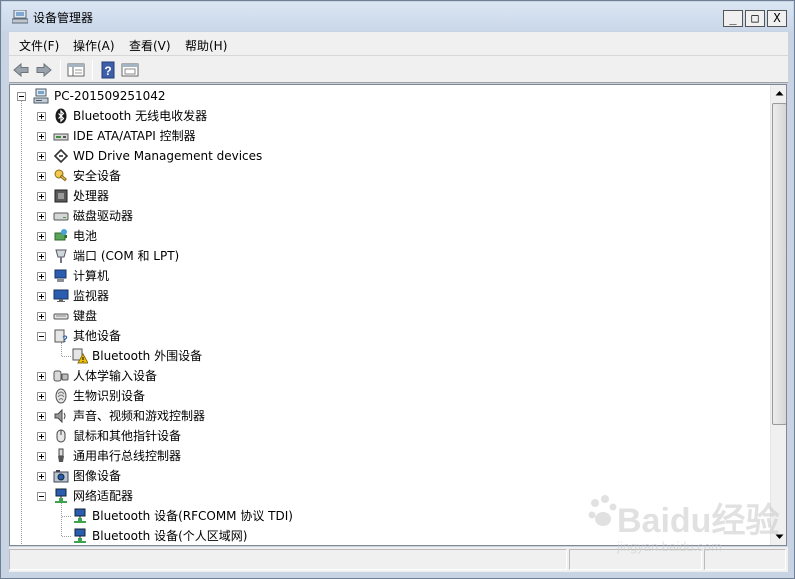 The height and width of the screenshot is (579, 795). What do you see at coordinates (61, 316) in the screenshot?
I see `keyboard-icon` at bounding box center [61, 316].